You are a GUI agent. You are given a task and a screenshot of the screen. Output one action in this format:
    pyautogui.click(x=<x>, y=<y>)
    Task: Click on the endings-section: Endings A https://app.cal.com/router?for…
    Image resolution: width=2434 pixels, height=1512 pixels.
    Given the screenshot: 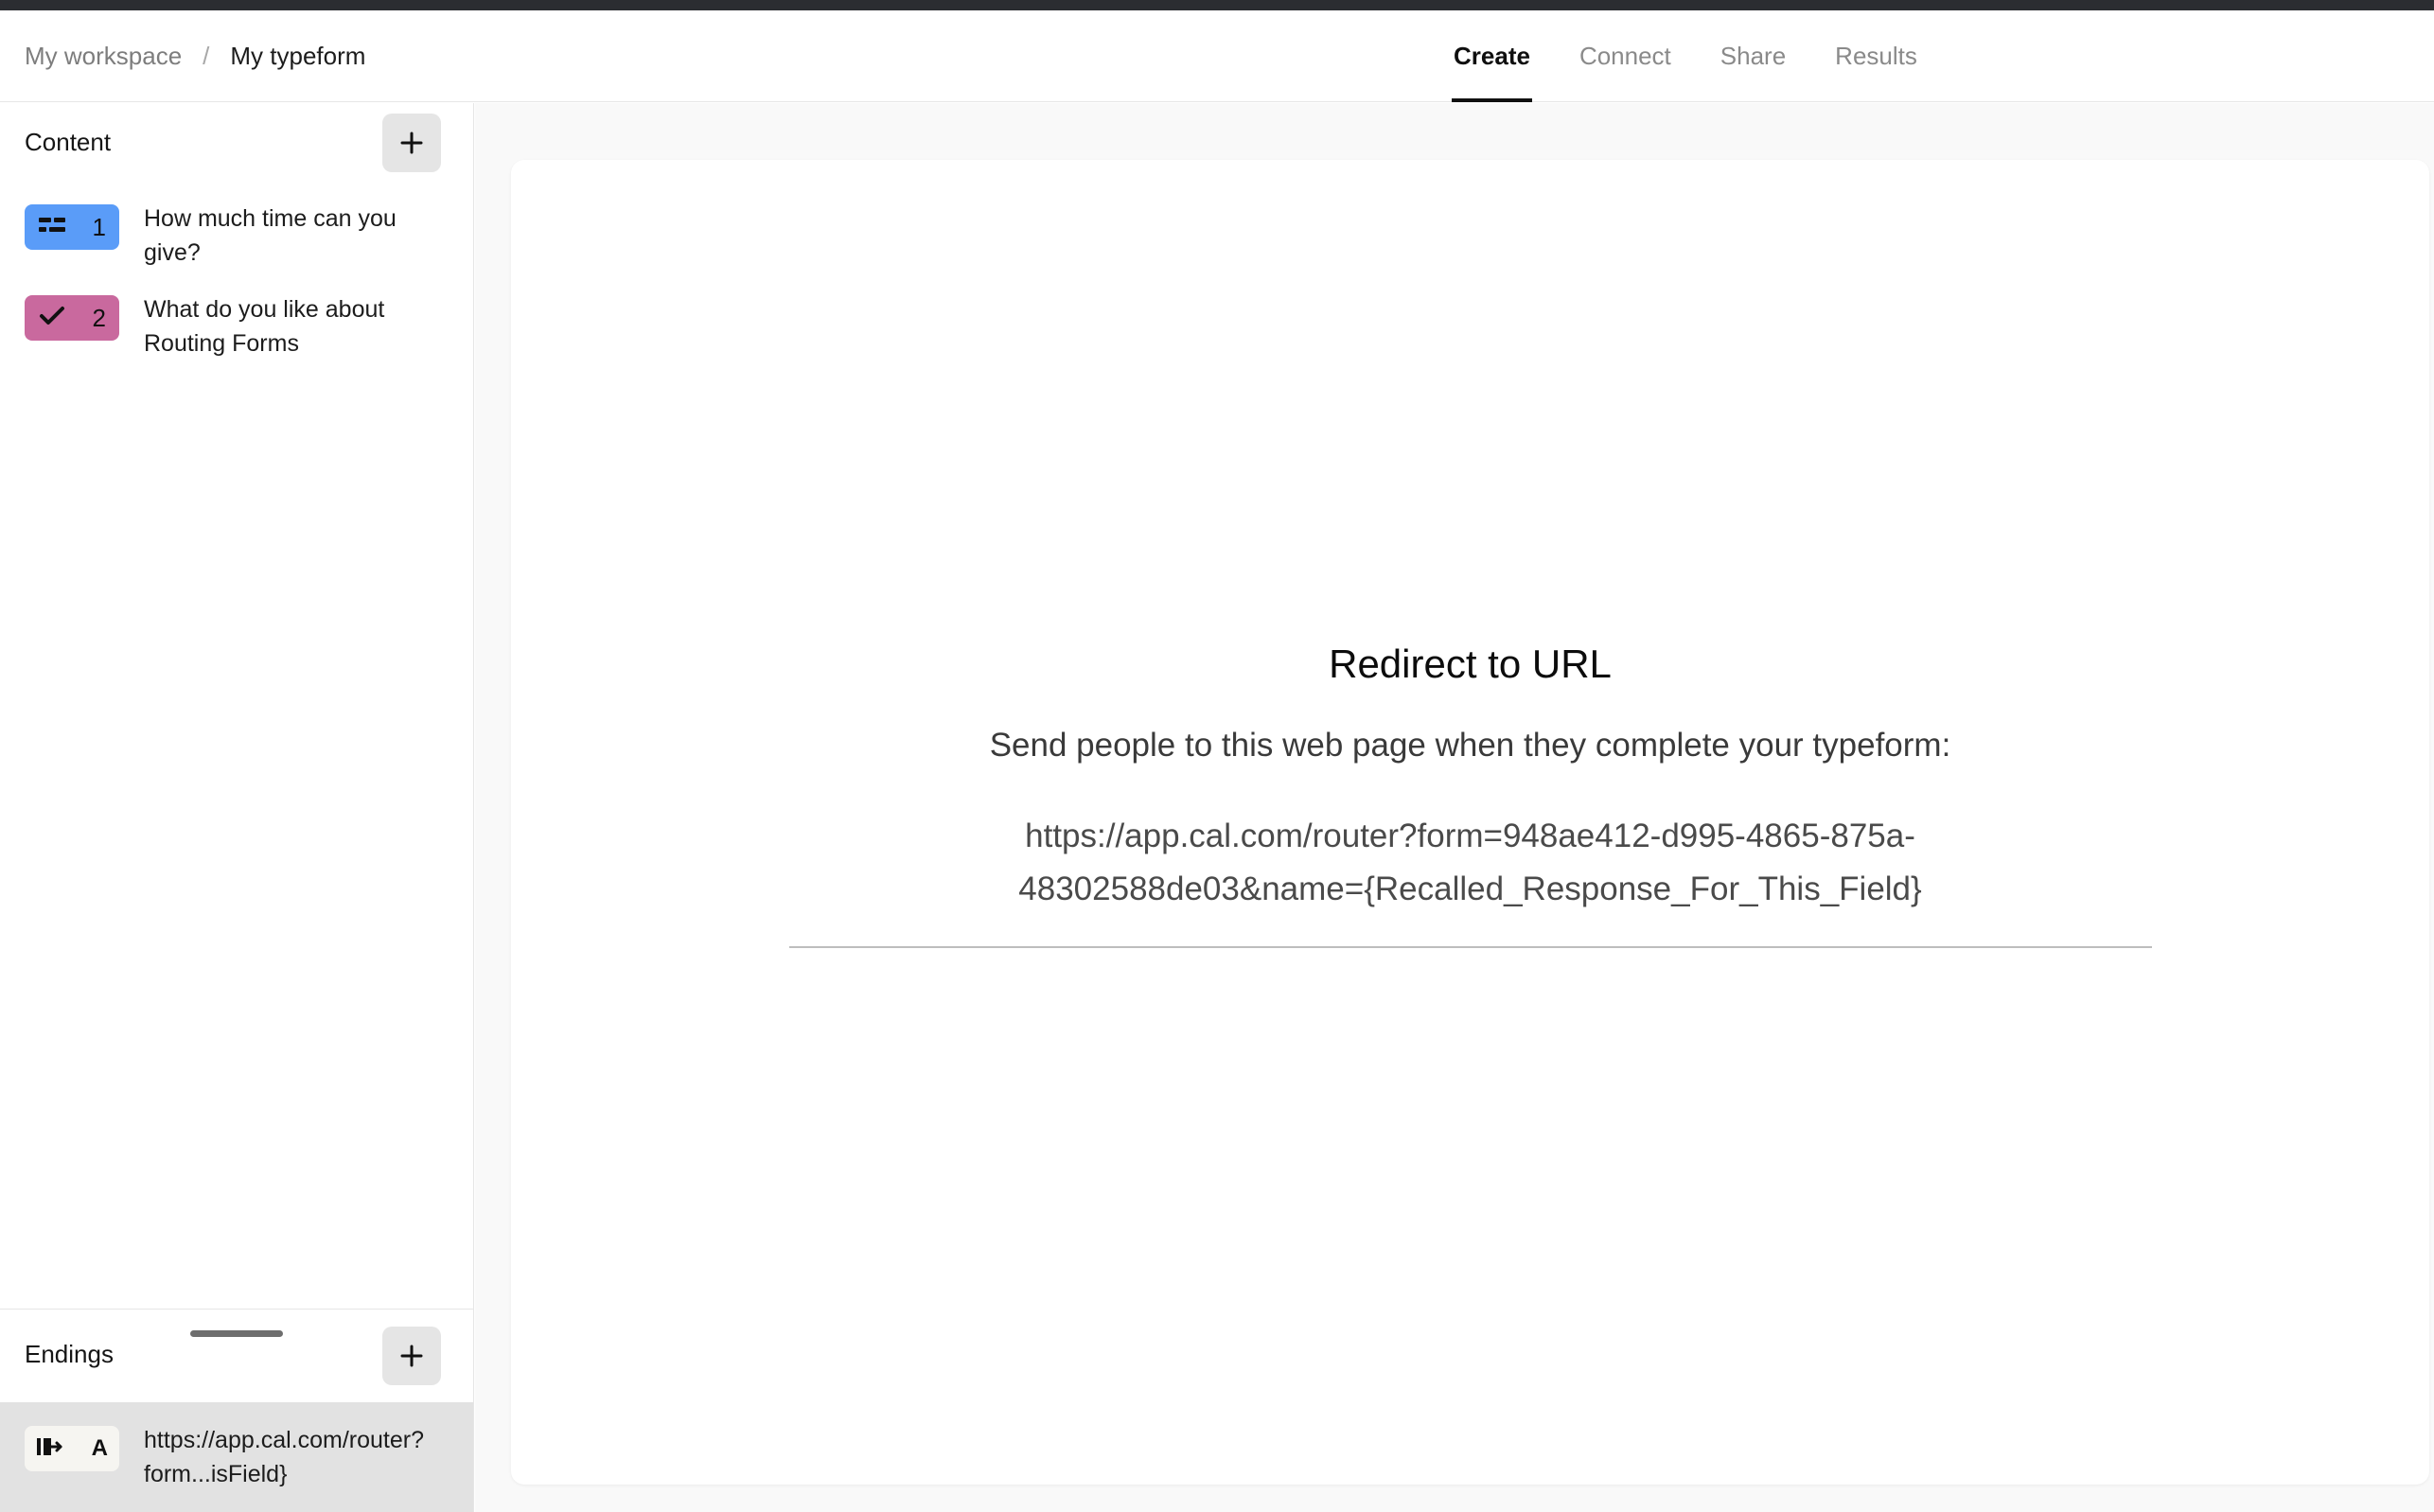 What is the action you would take?
    pyautogui.click(x=236, y=1410)
    